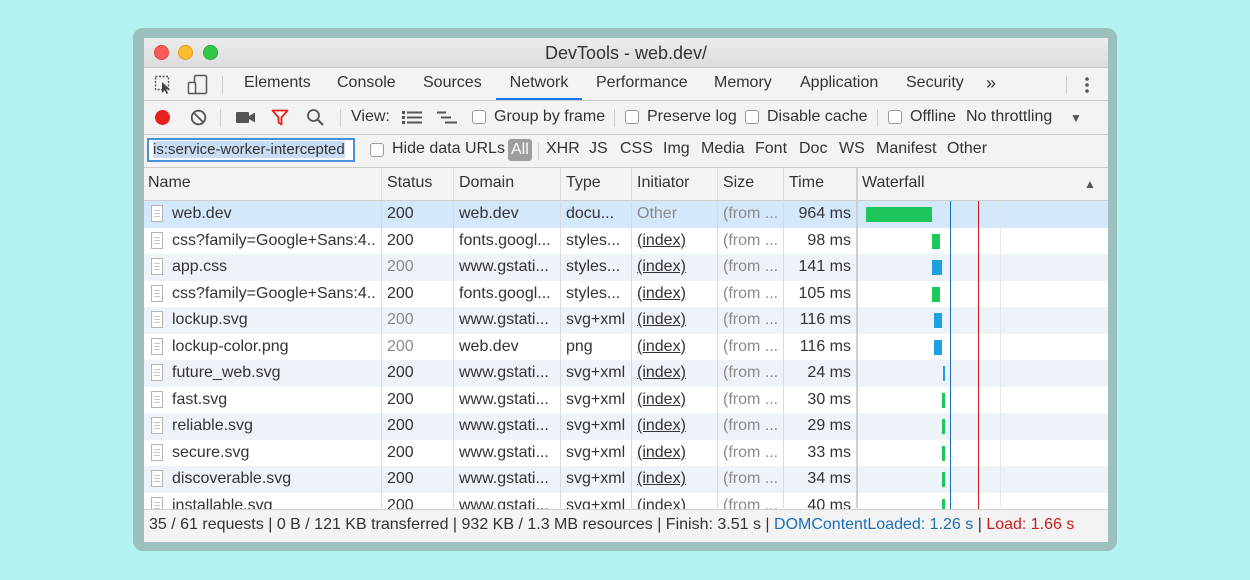 This screenshot has height=580, width=1250. Describe the element at coordinates (906, 149) in the screenshot. I see `filter-manifest: Manifest` at that location.